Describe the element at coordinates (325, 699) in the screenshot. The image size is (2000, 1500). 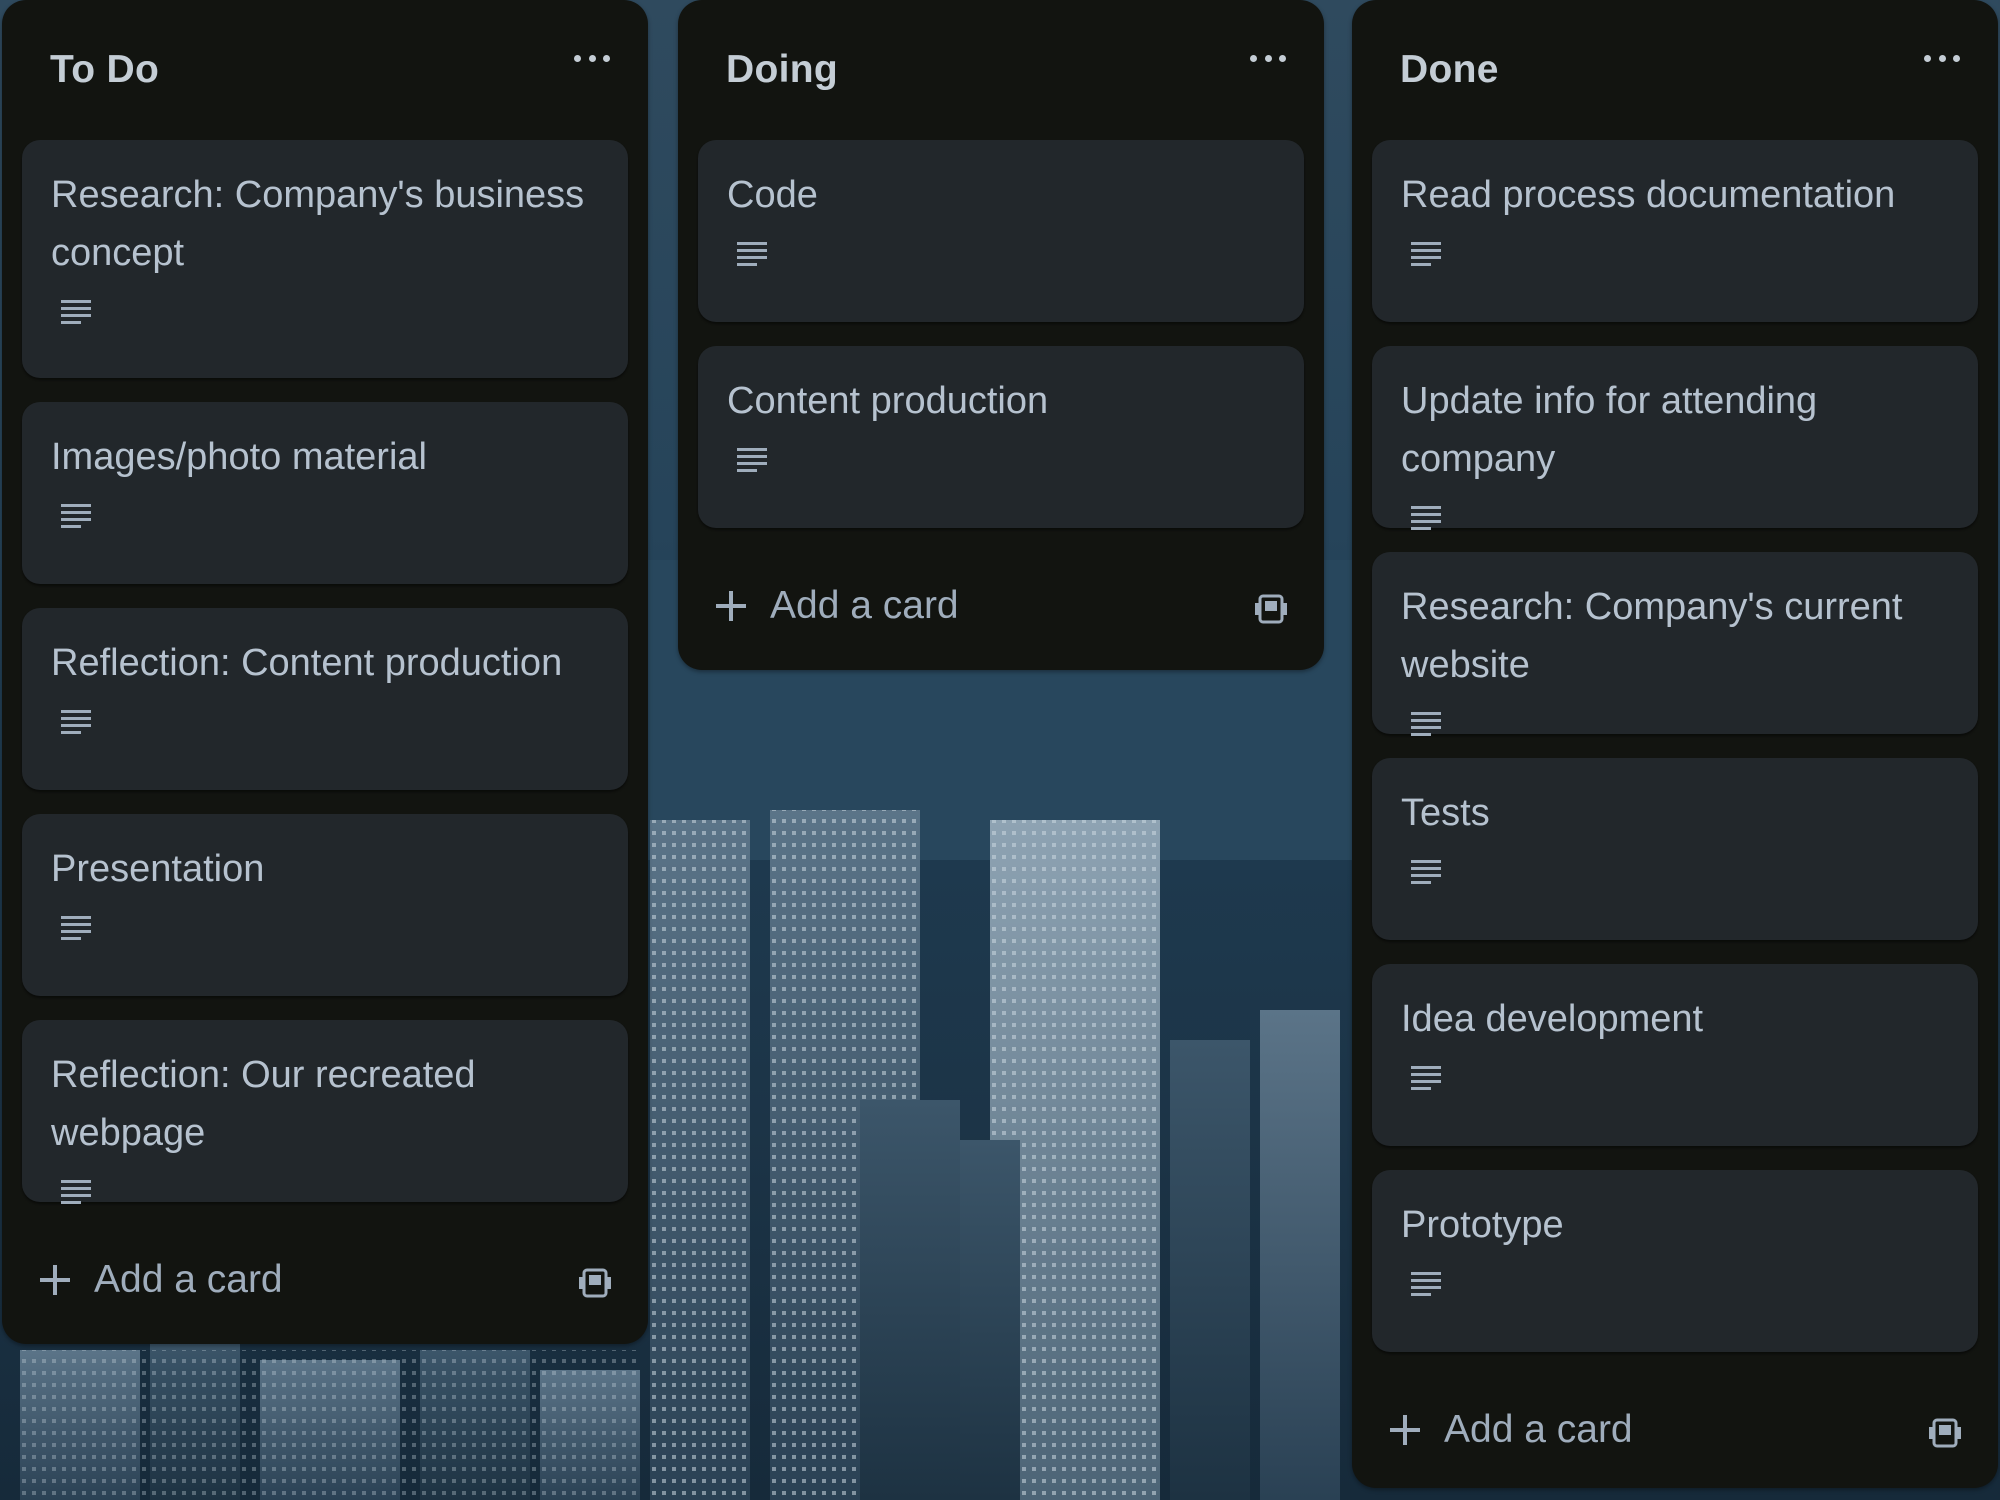
I see `card: Reflection: Content production` at that location.